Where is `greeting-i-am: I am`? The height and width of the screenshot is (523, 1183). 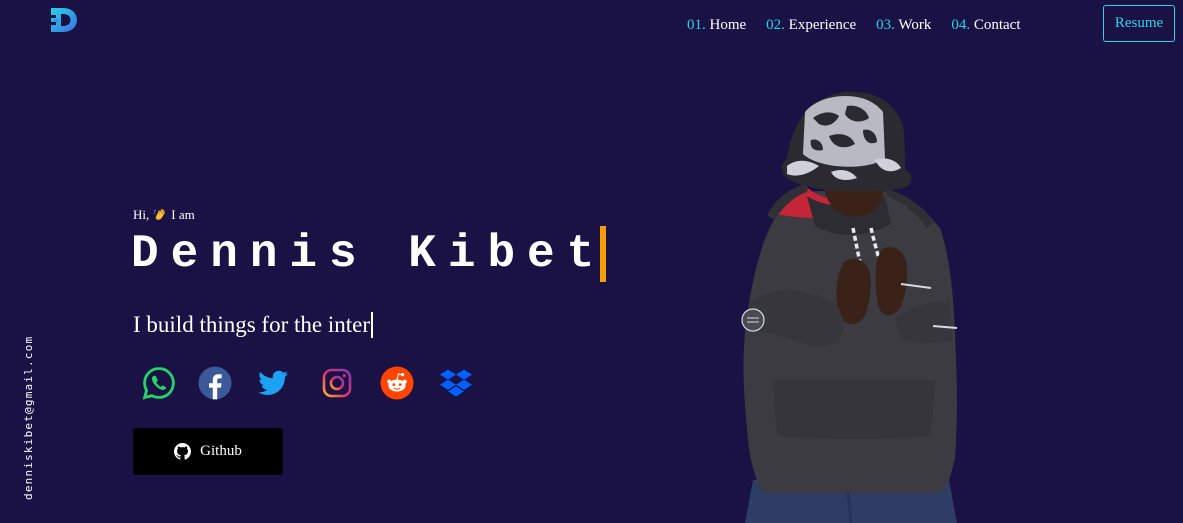
greeting-i-am: I am is located at coordinates (183, 214).